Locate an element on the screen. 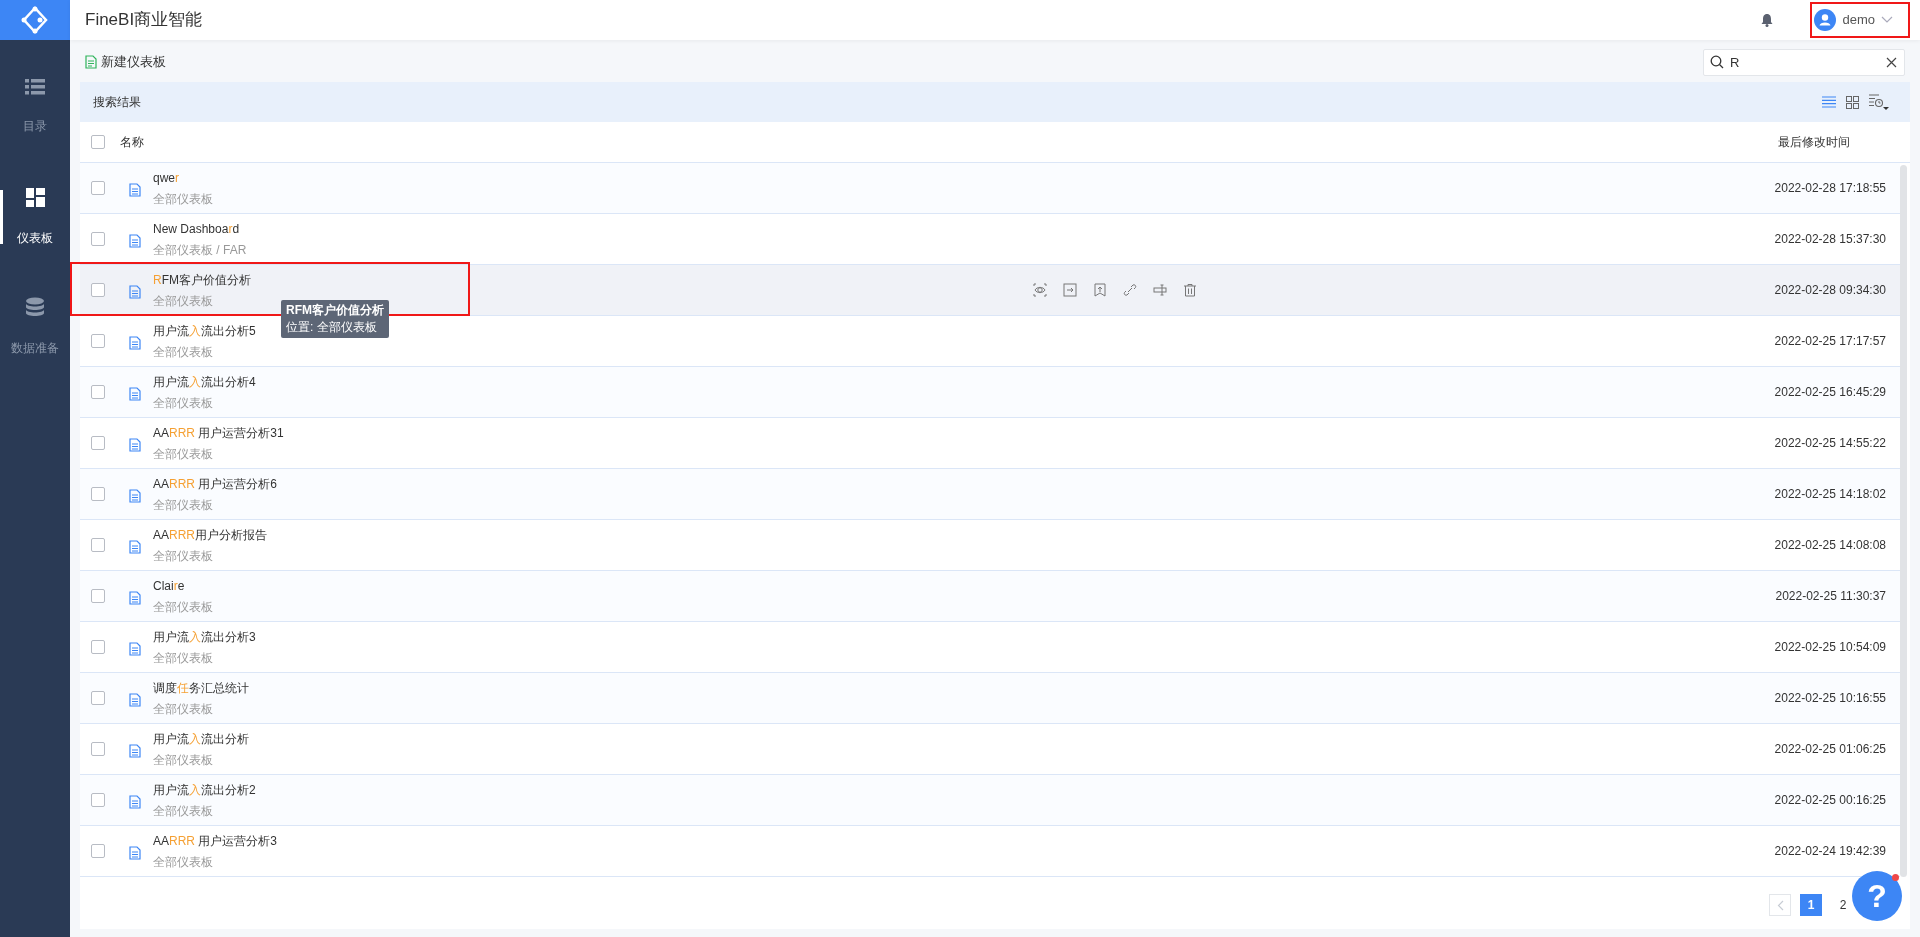 The height and width of the screenshot is (937, 1920). dashboard-name: qwer is located at coordinates (183, 177).